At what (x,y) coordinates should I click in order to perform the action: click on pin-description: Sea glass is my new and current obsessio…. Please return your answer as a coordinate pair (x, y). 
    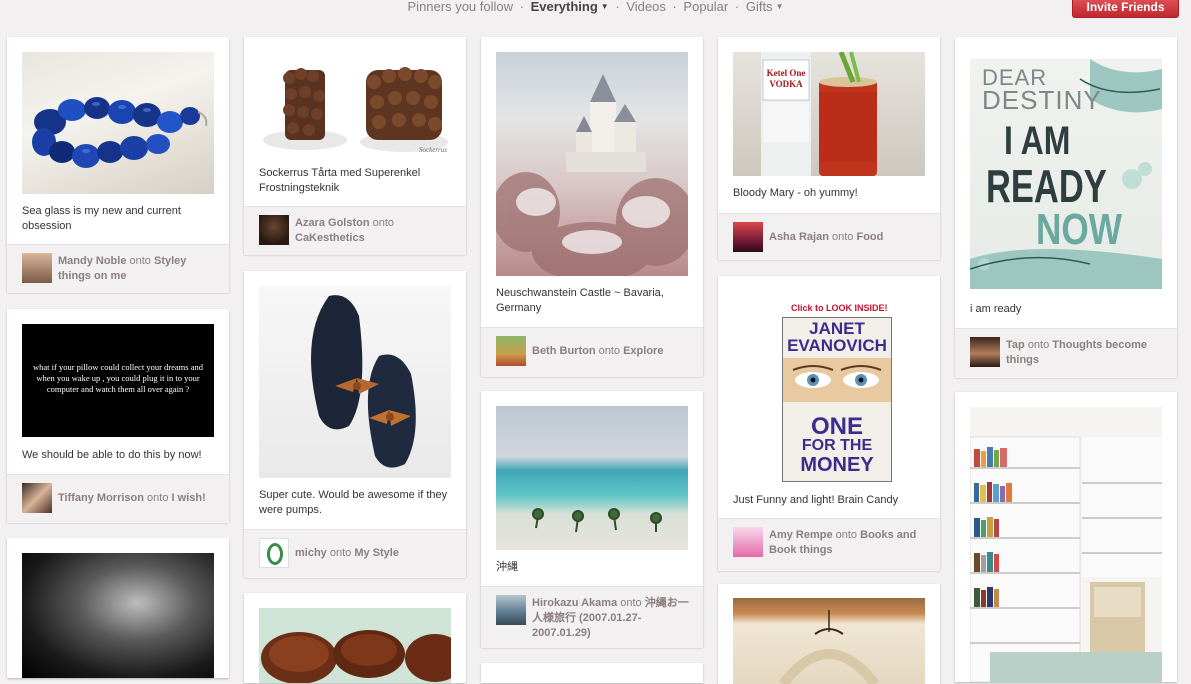
    Looking at the image, I should click on (101, 218).